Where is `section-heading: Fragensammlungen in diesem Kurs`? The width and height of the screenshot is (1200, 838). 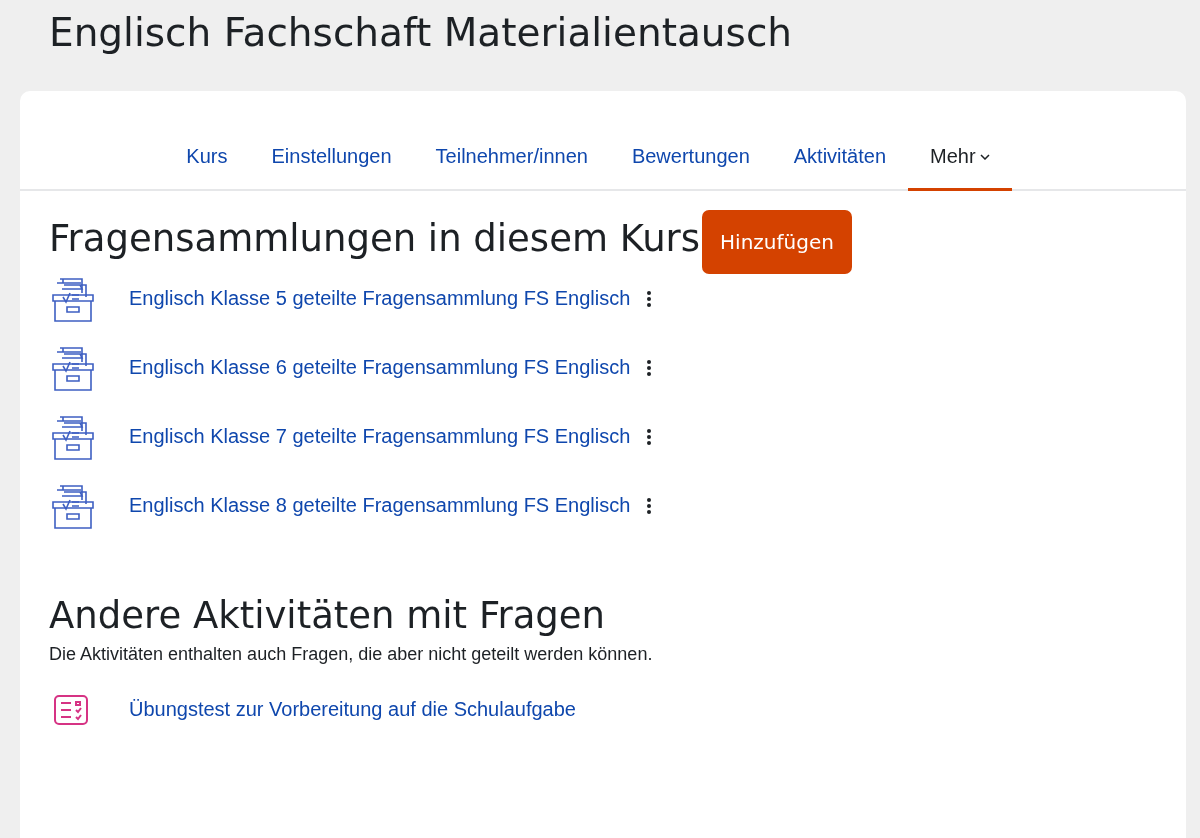 section-heading: Fragensammlungen in diesem Kurs is located at coordinates (375, 239).